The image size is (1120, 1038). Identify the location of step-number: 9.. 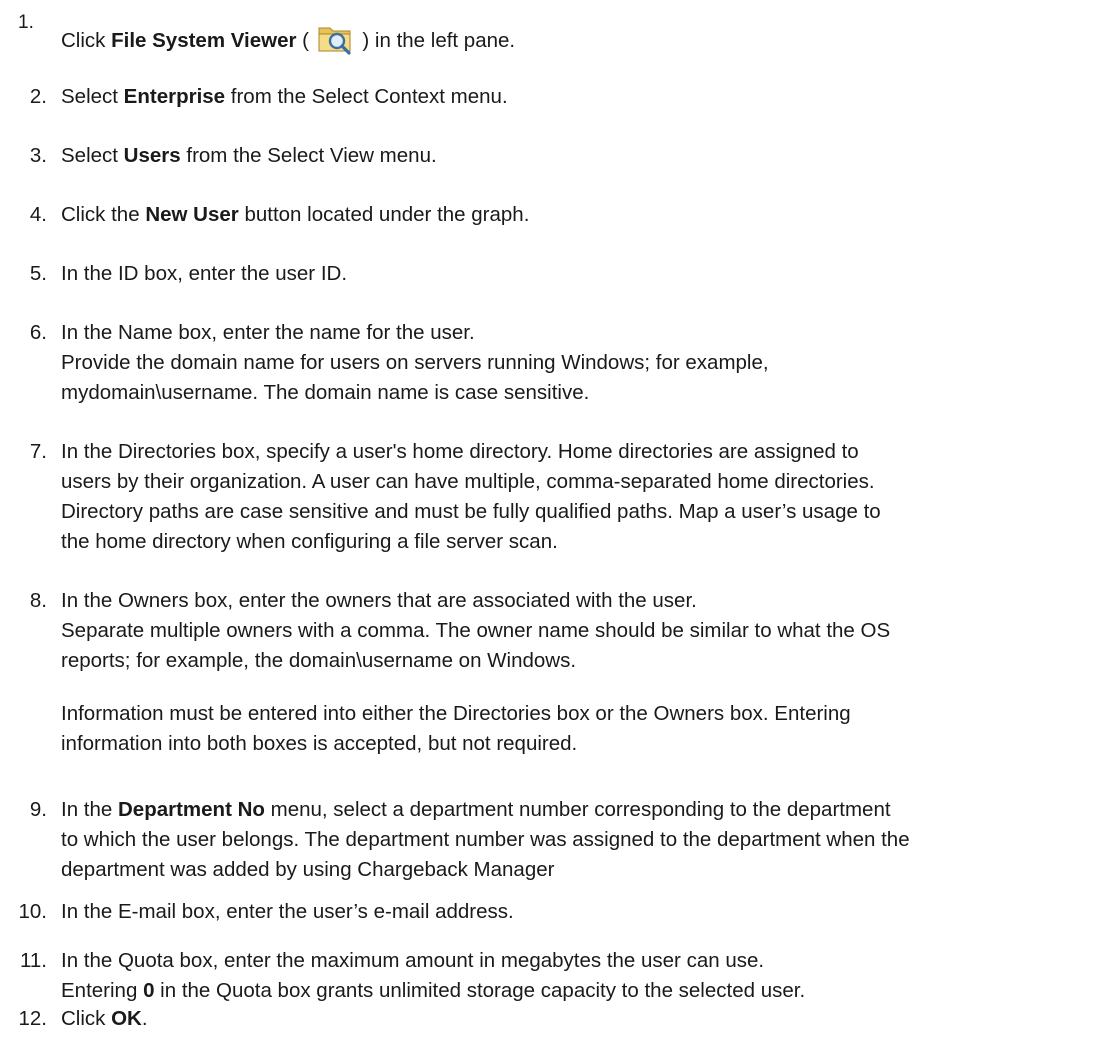
(38, 809).